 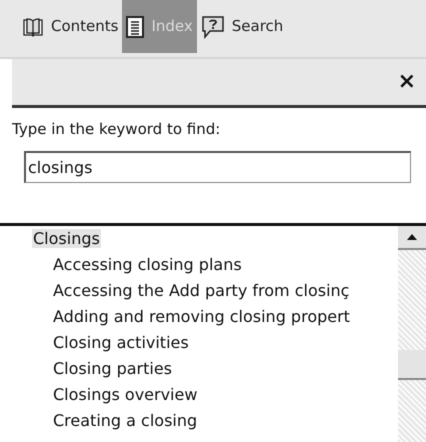 I want to click on up-arrow-icon, so click(x=412, y=237).